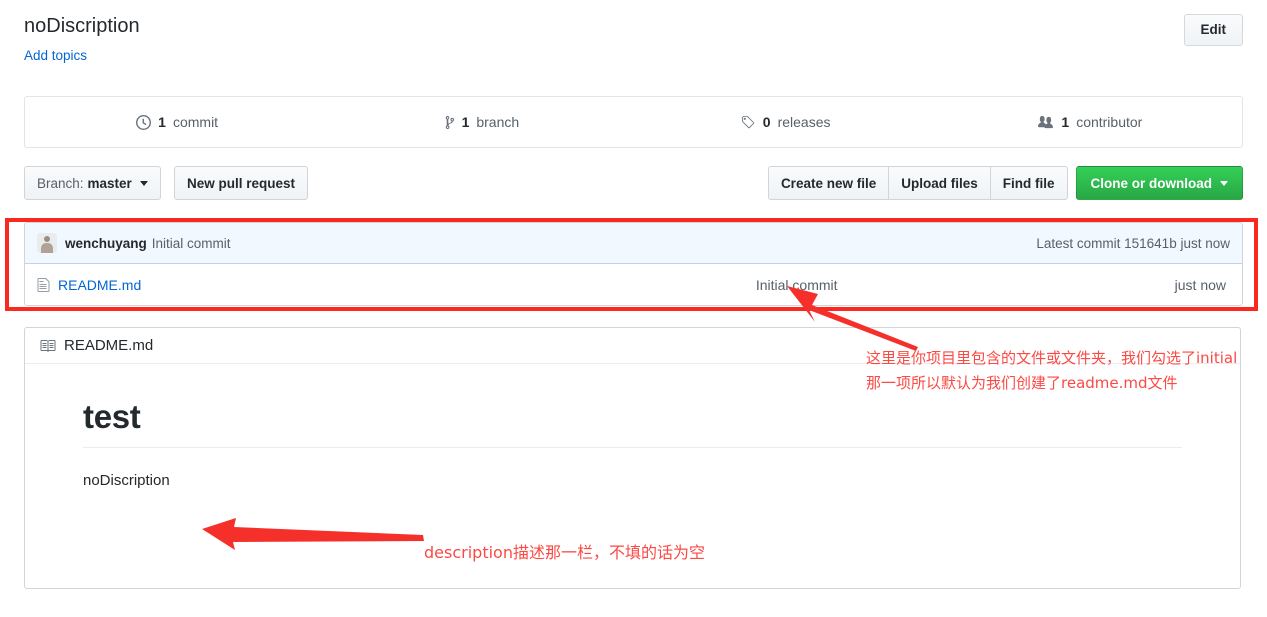 The image size is (1267, 617). Describe the element at coordinates (797, 285) in the screenshot. I see `file-commit-message: Initial commit` at that location.